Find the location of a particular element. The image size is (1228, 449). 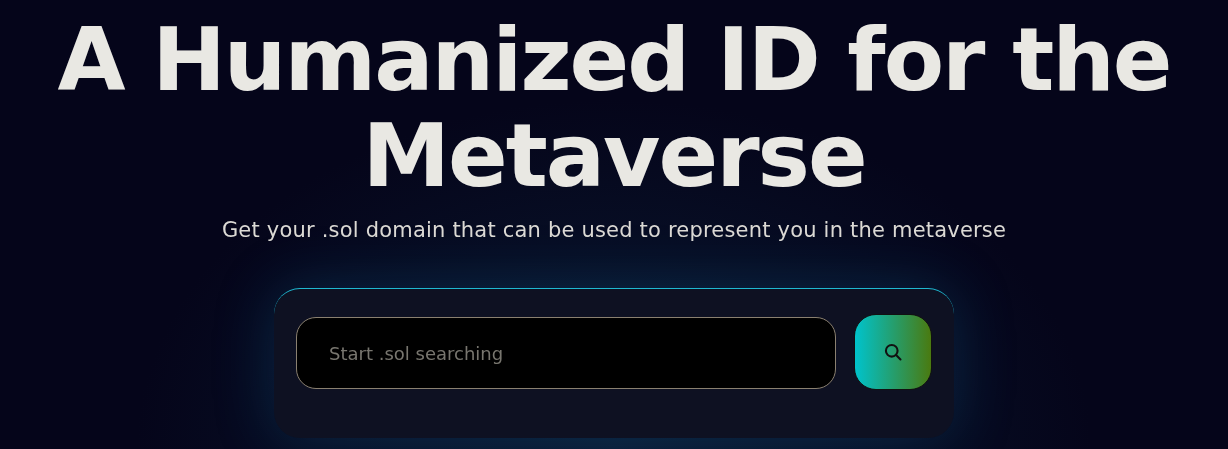

subtitle: Get your .sol domain that can be used to represent you in the metaverse is located at coordinates (614, 230).